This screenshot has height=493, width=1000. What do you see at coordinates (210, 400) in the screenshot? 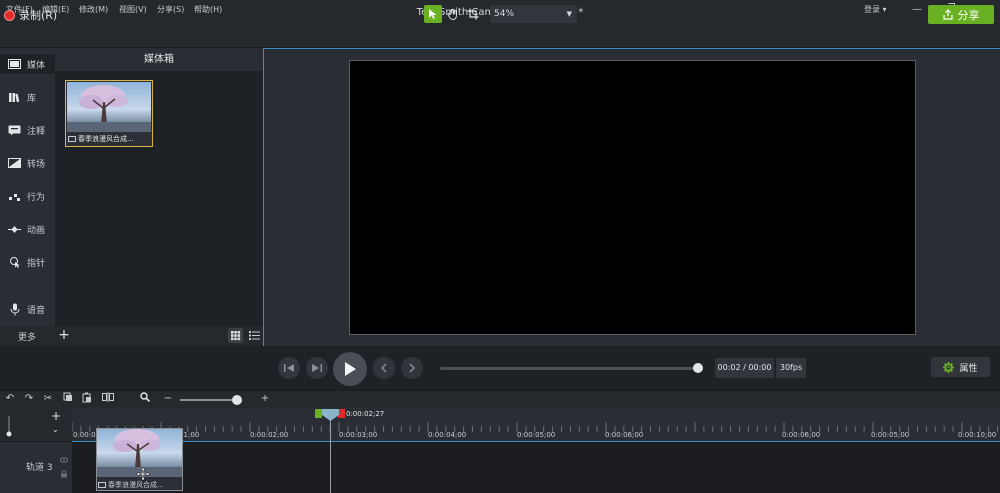
I see `timeline-zoom-slider` at bounding box center [210, 400].